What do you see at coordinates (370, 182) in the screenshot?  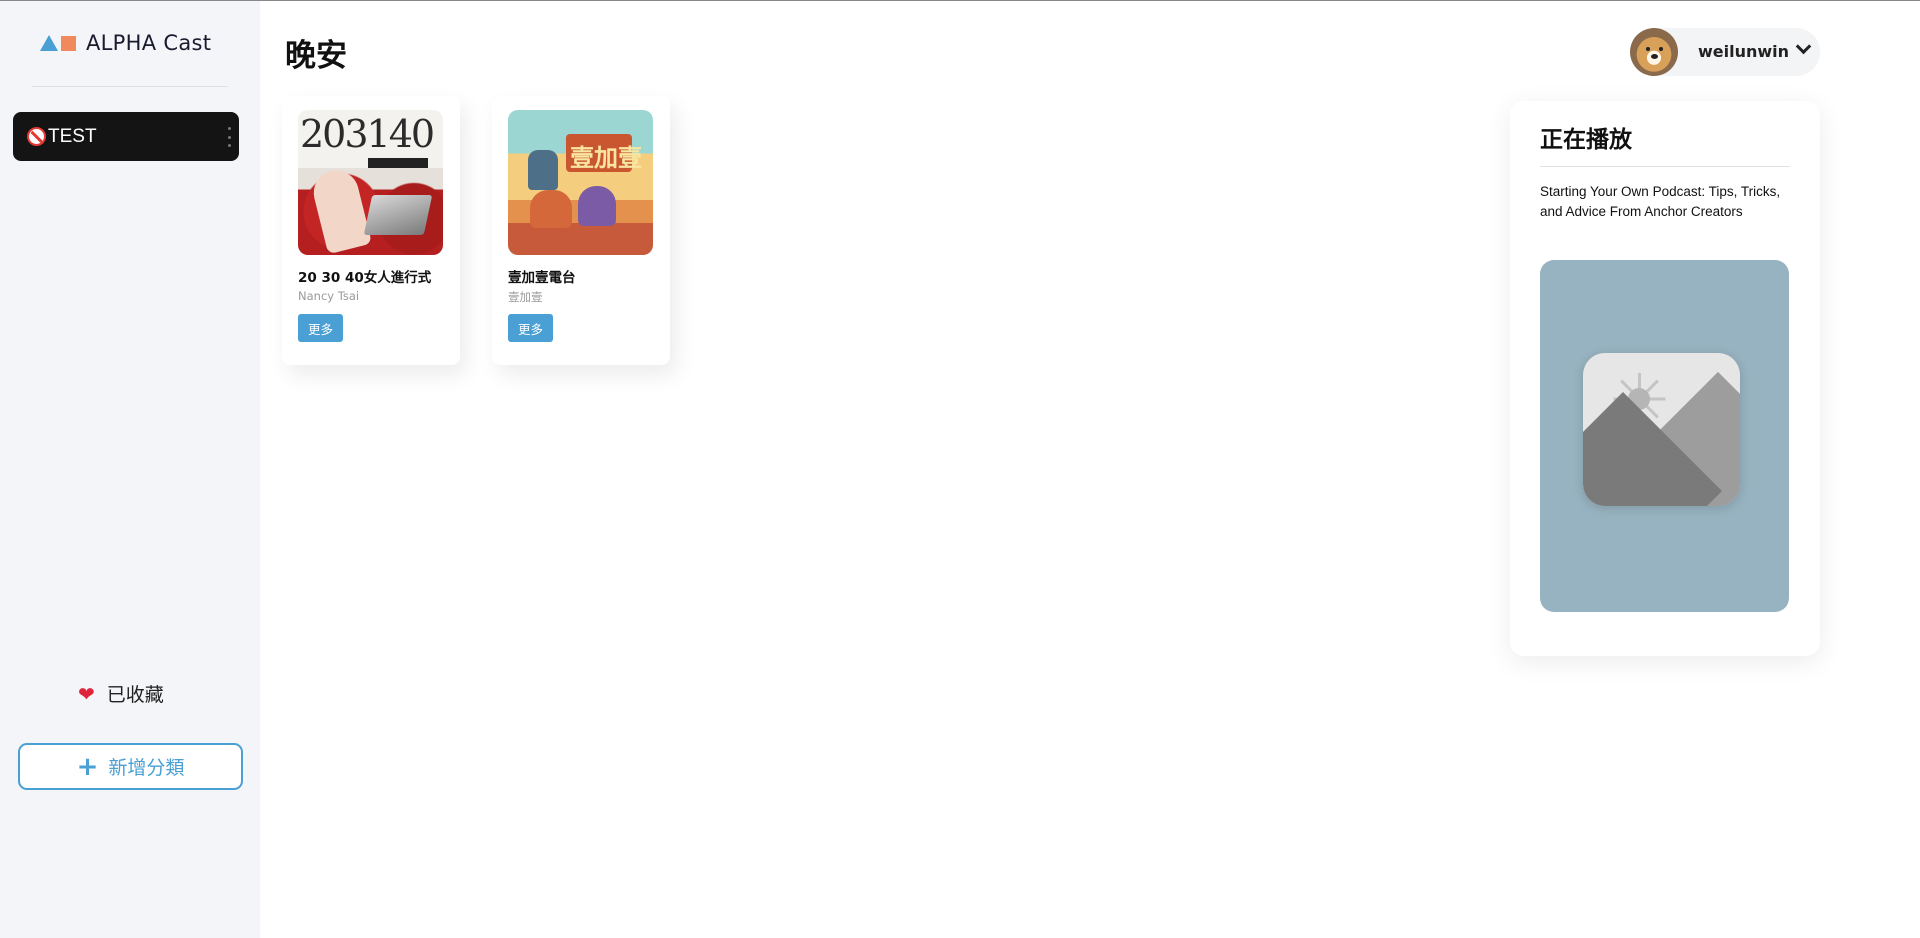 I see `podcast-cover-image: 203140` at bounding box center [370, 182].